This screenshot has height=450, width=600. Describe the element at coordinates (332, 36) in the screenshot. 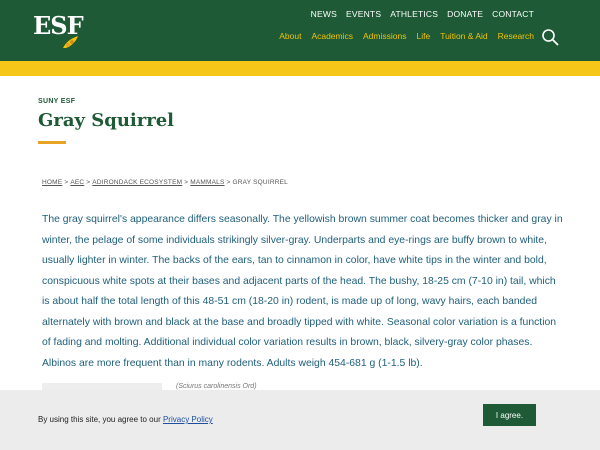

I see `nav-academics: Academics` at that location.